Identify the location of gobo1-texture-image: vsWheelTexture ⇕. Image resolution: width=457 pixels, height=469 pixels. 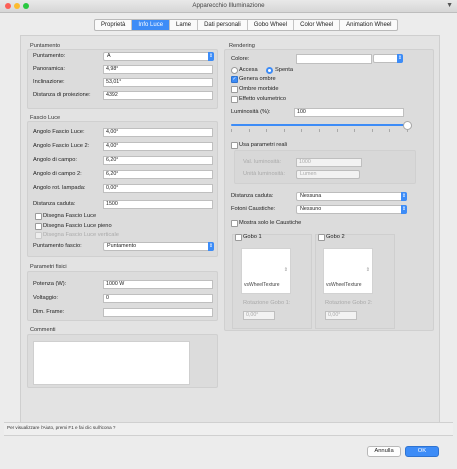
(266, 271).